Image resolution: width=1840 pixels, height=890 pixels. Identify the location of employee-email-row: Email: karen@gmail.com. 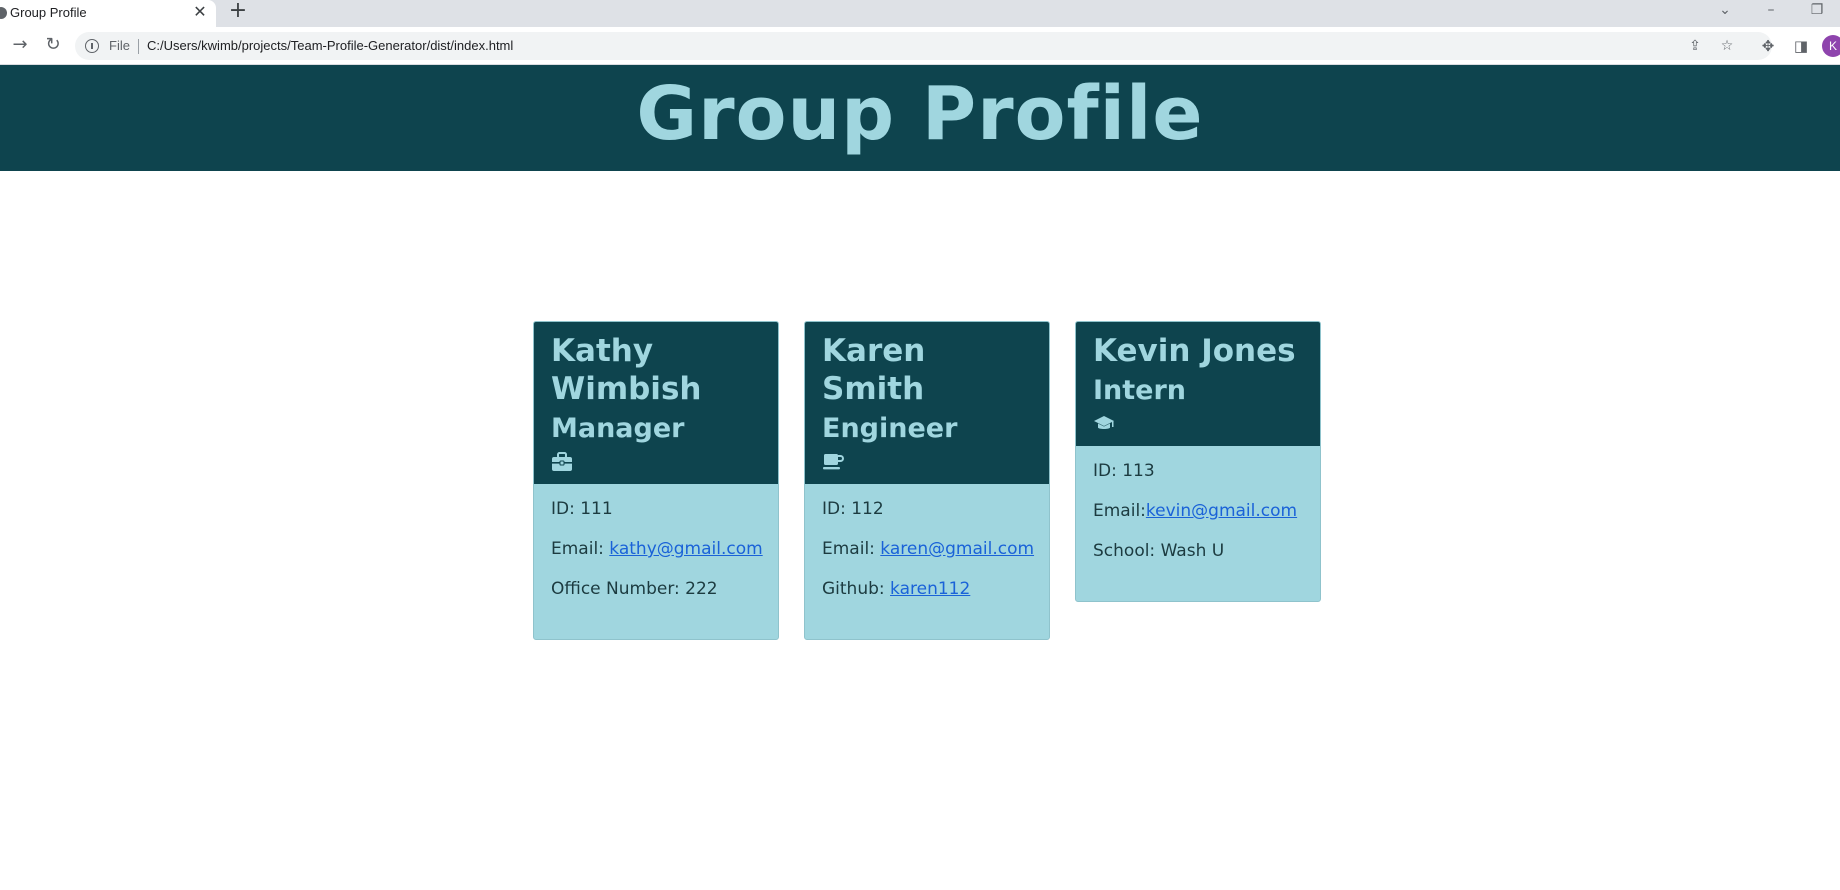
(928, 549).